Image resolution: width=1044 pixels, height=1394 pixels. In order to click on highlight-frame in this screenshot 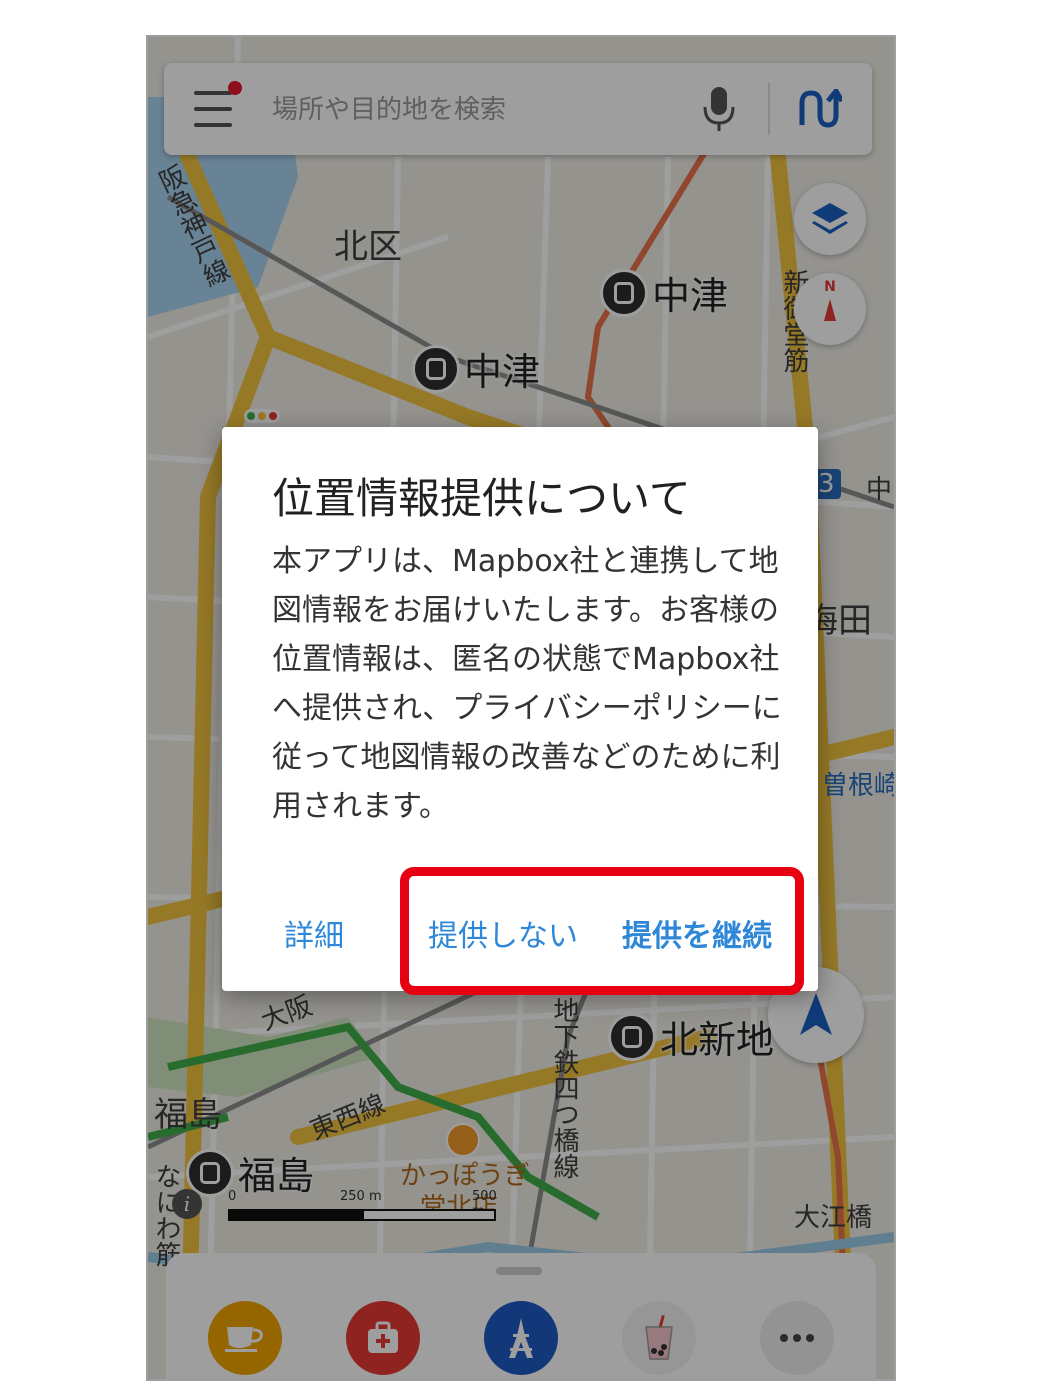, I will do `click(602, 931)`.